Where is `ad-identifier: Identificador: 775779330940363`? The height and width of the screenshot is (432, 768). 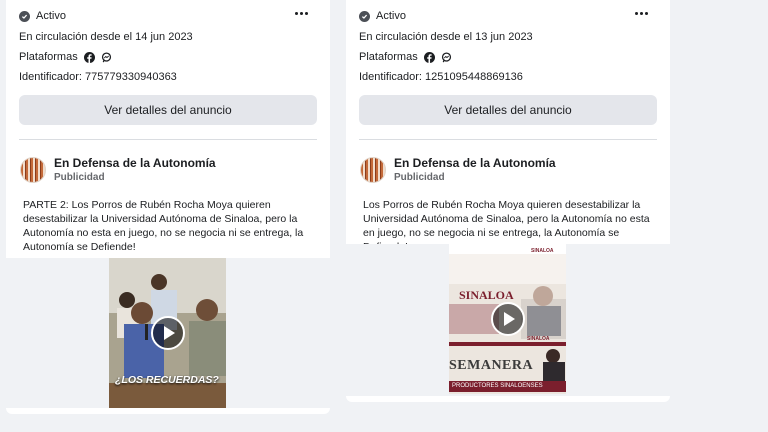 ad-identifier: Identificador: 775779330940363 is located at coordinates (98, 77).